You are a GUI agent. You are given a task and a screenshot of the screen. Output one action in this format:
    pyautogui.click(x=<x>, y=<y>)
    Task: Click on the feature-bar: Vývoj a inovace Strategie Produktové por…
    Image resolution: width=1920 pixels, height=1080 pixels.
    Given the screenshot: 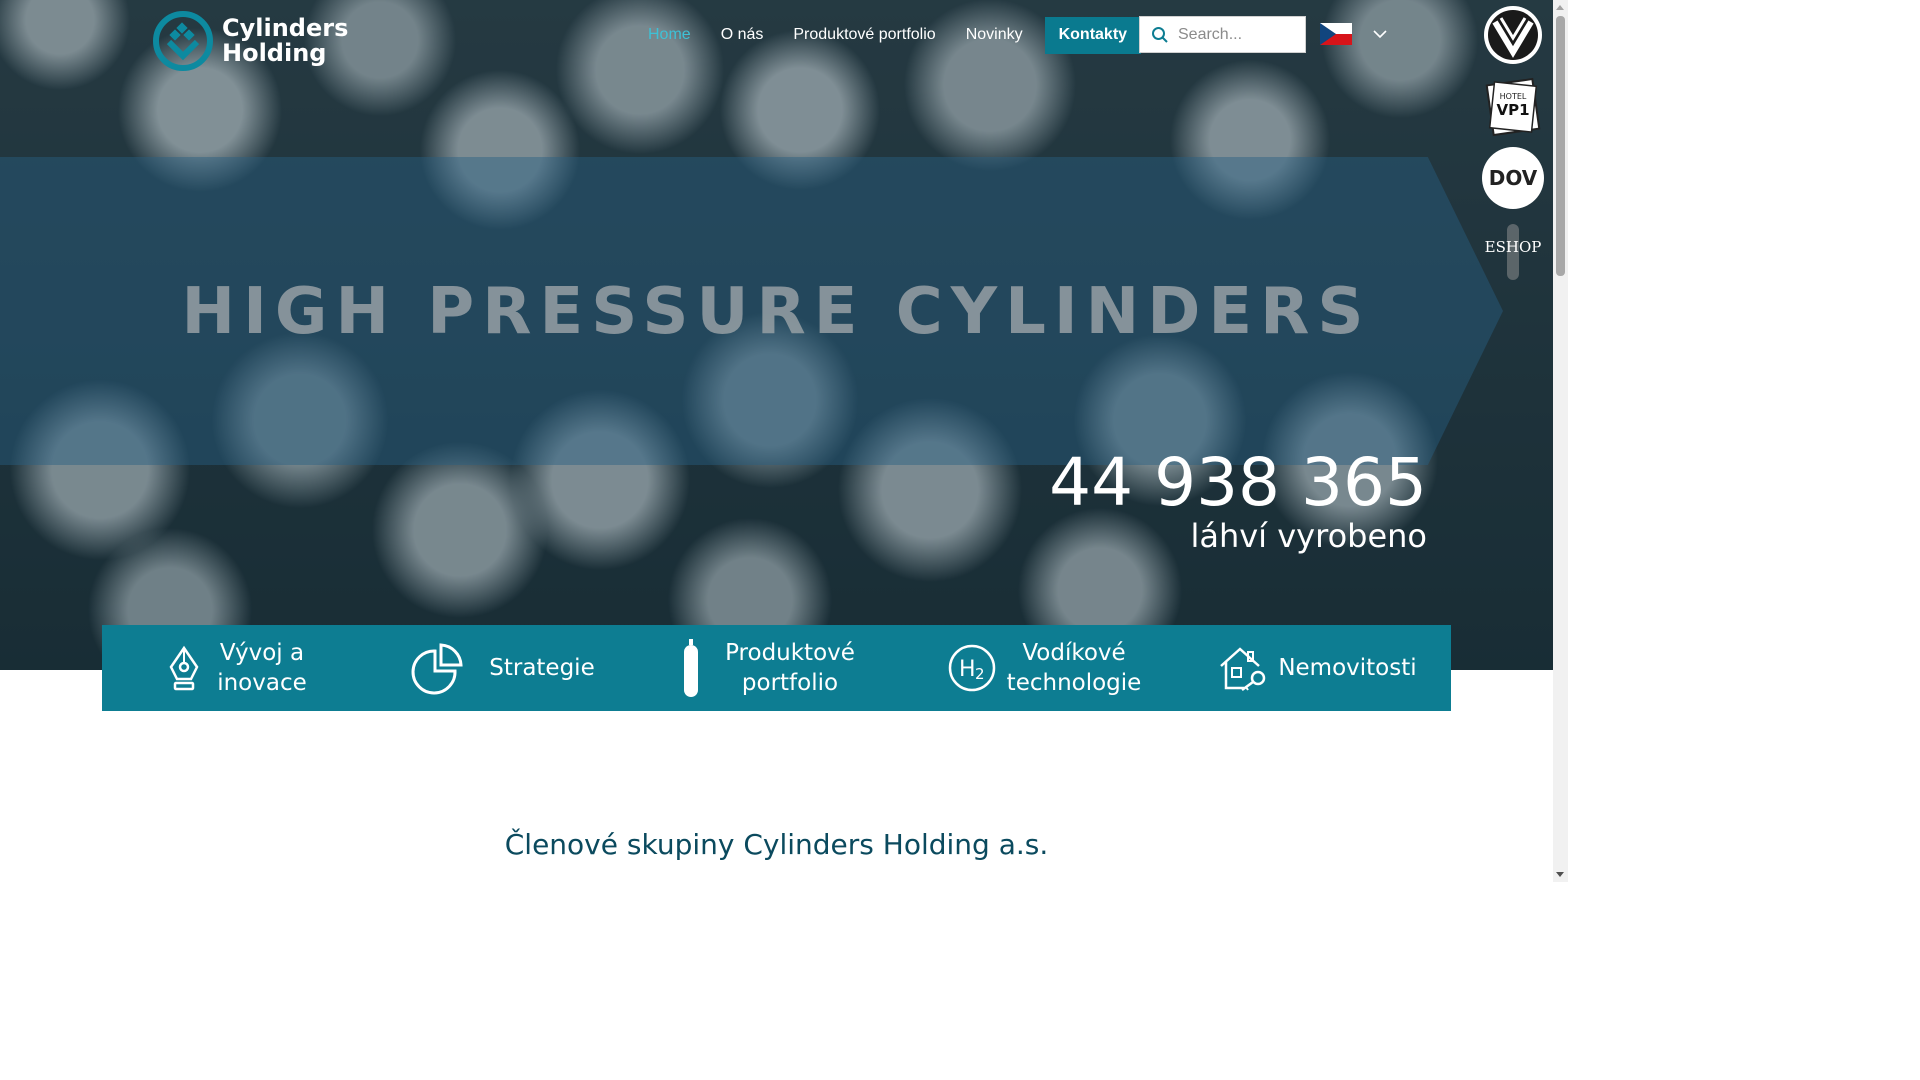 What is the action you would take?
    pyautogui.click(x=776, y=668)
    